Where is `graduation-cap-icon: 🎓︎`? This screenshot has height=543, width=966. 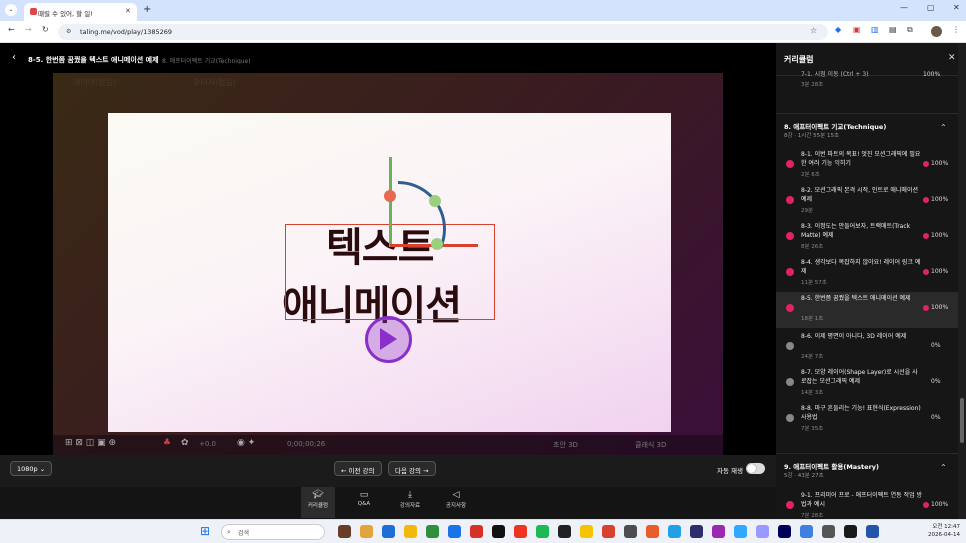 graduation-cap-icon: 🎓︎ is located at coordinates (318, 495).